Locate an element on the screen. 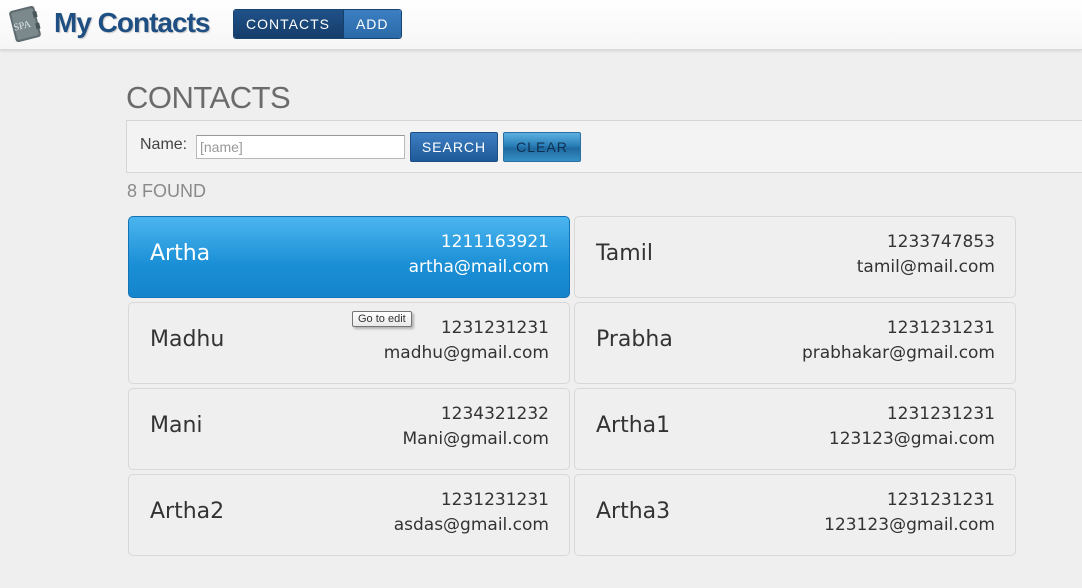 This screenshot has width=1082, height=588. contact-email: madhu@gmail.com is located at coordinates (466, 353).